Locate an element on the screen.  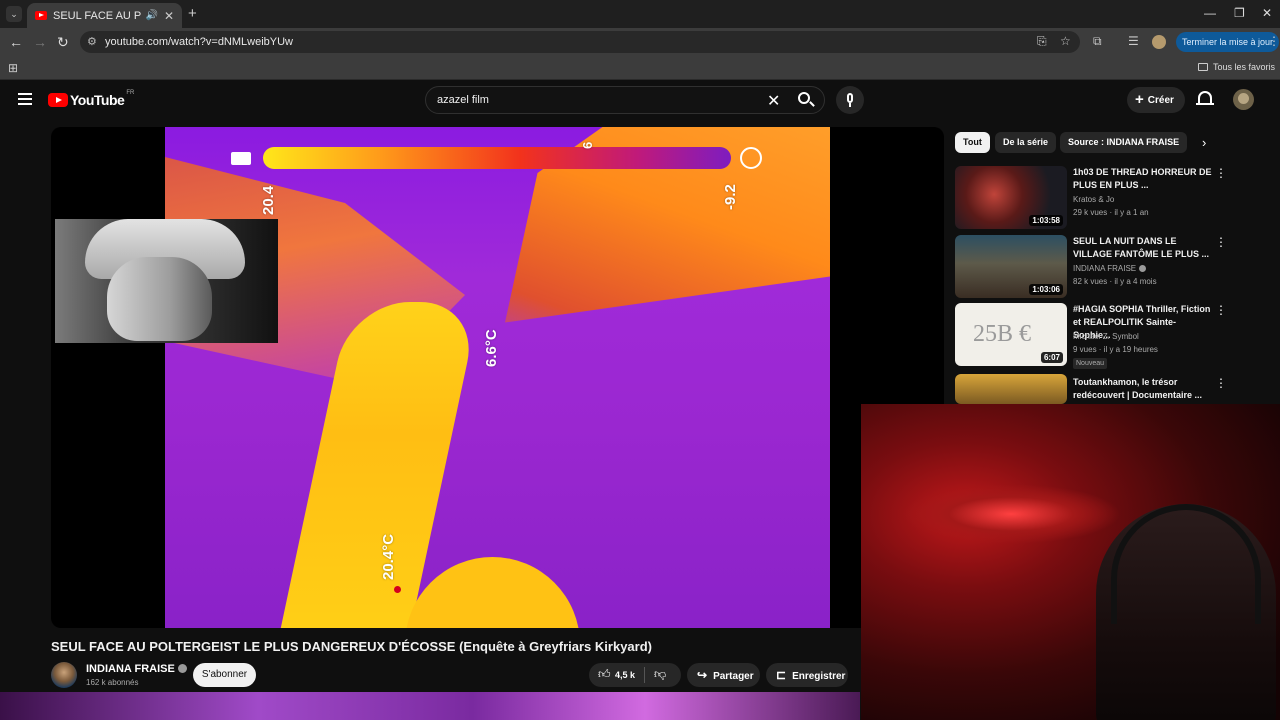
chip-series: De la série is located at coordinates (1026, 142).